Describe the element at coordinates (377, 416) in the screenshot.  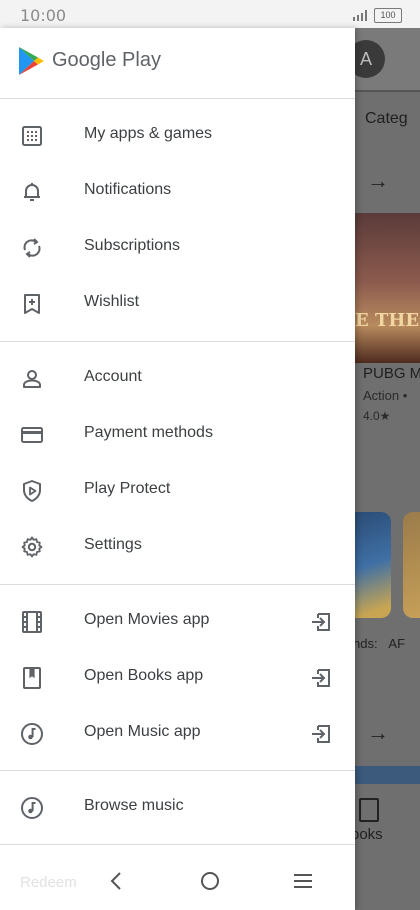
I see `background-game-rating: 4.0★` at that location.